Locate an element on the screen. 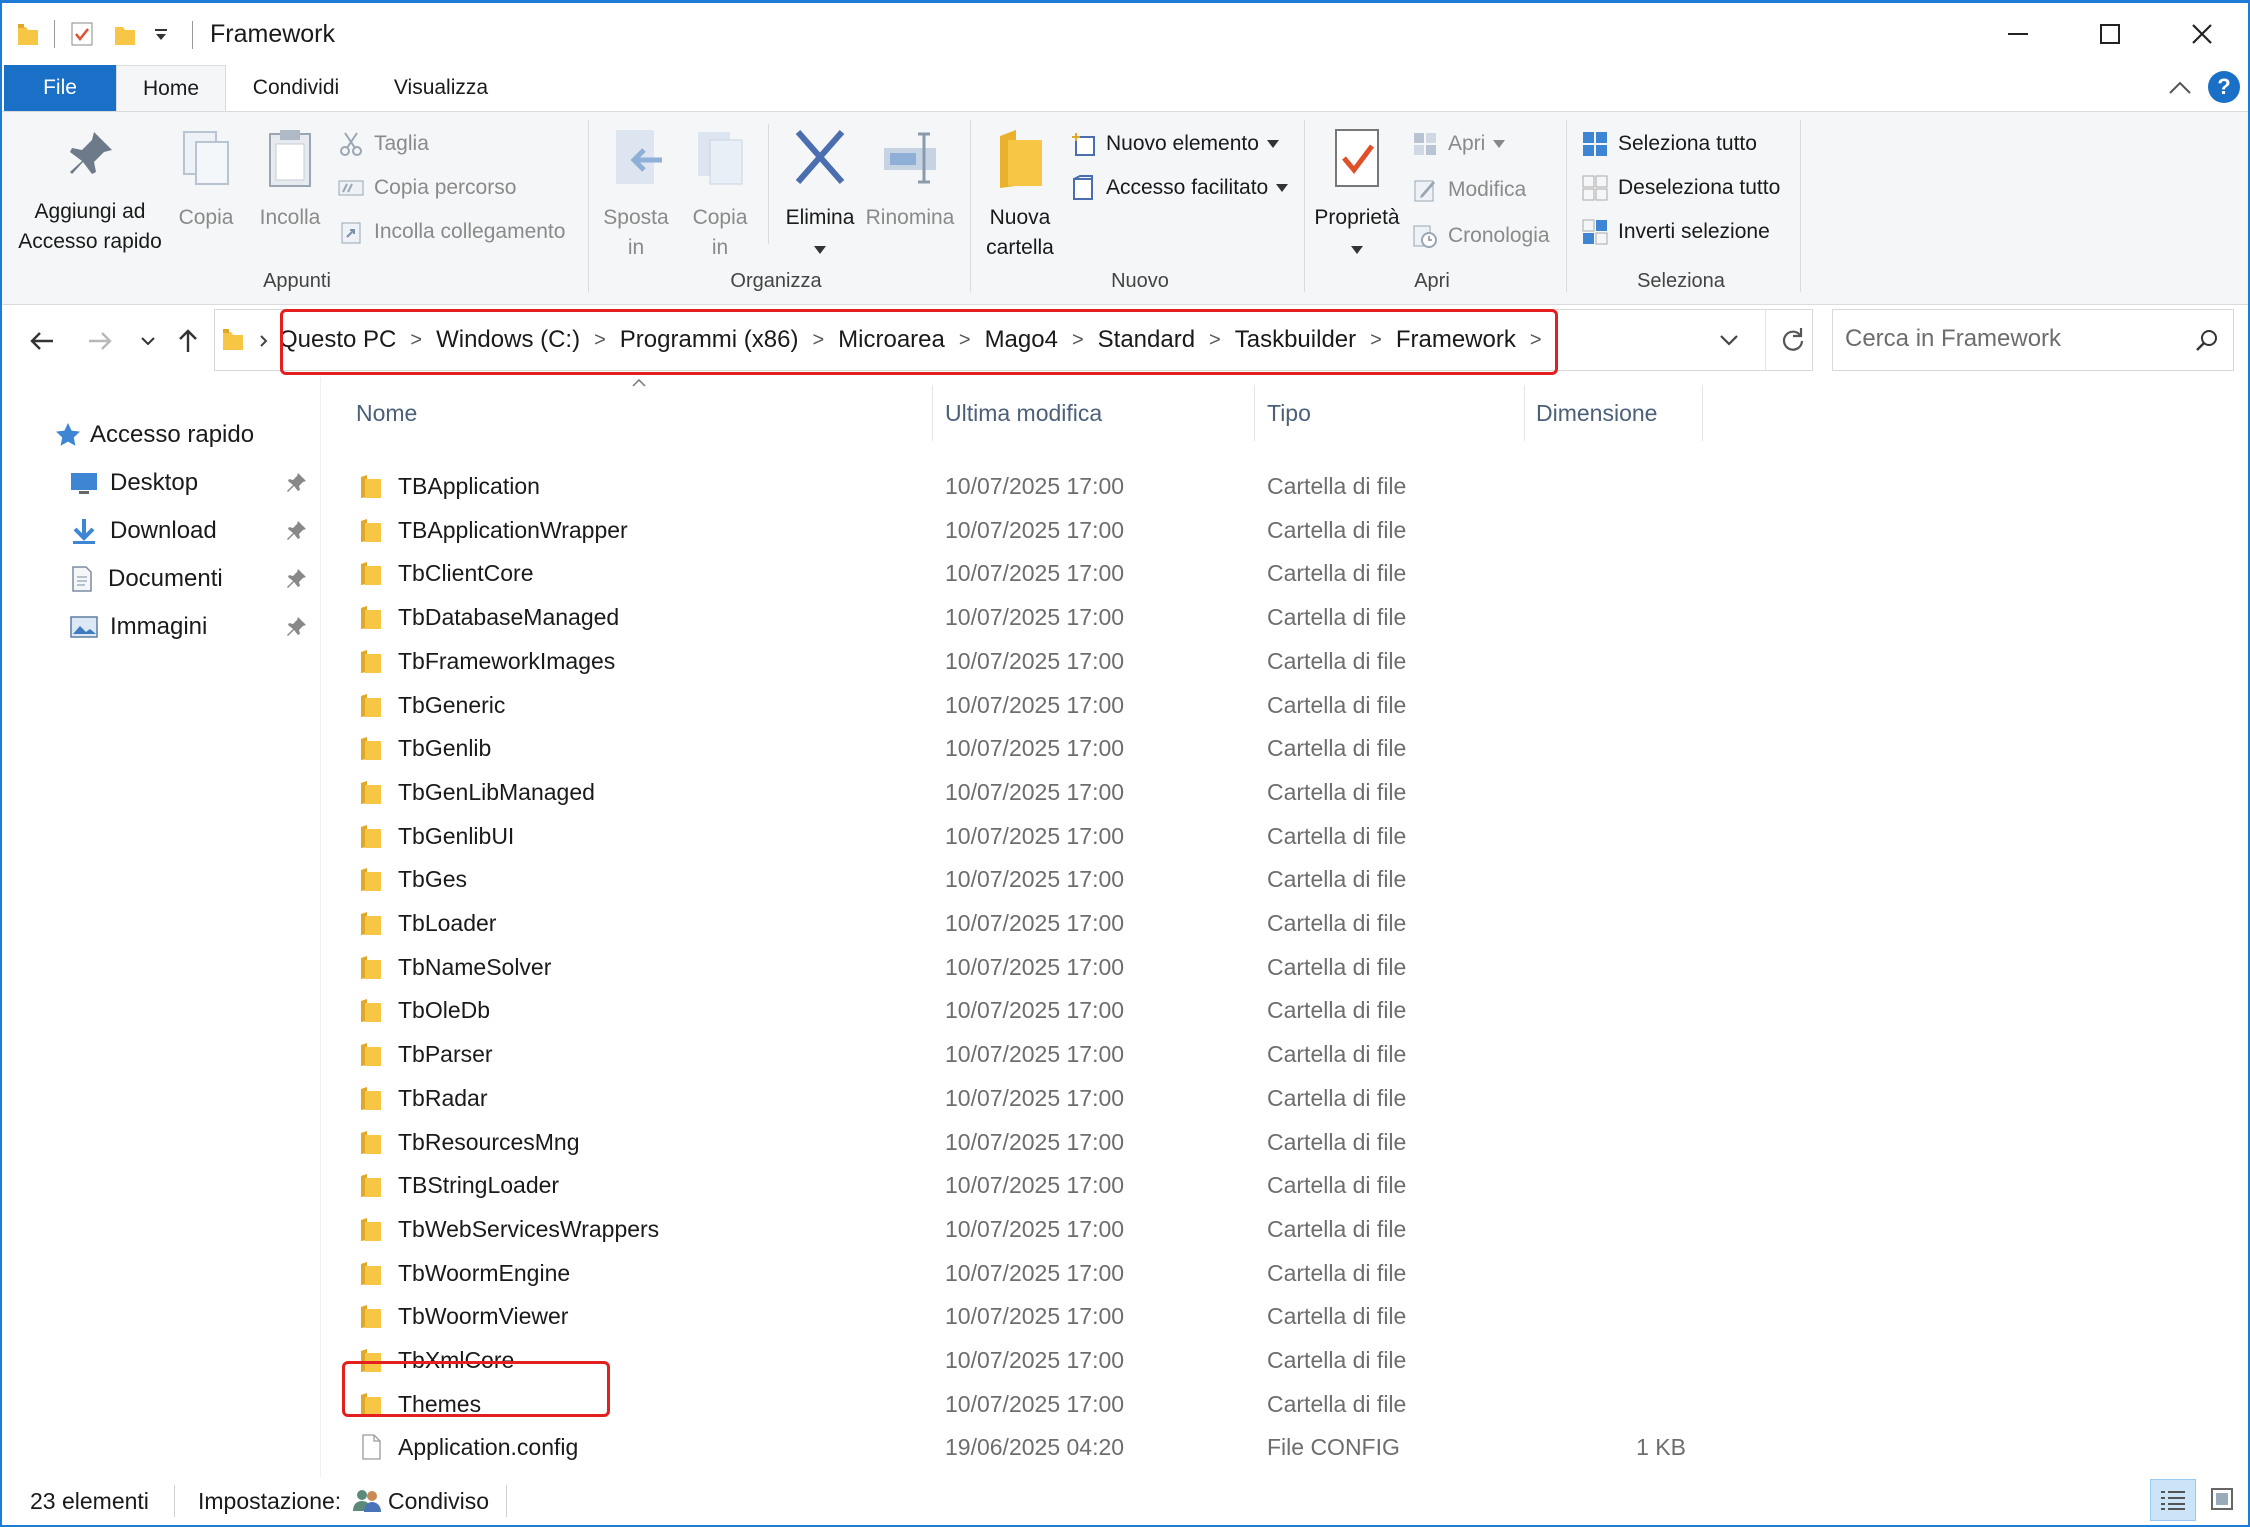 The image size is (2250, 1527). new-folder-button: Nuova cartella is located at coordinates (1020, 194).